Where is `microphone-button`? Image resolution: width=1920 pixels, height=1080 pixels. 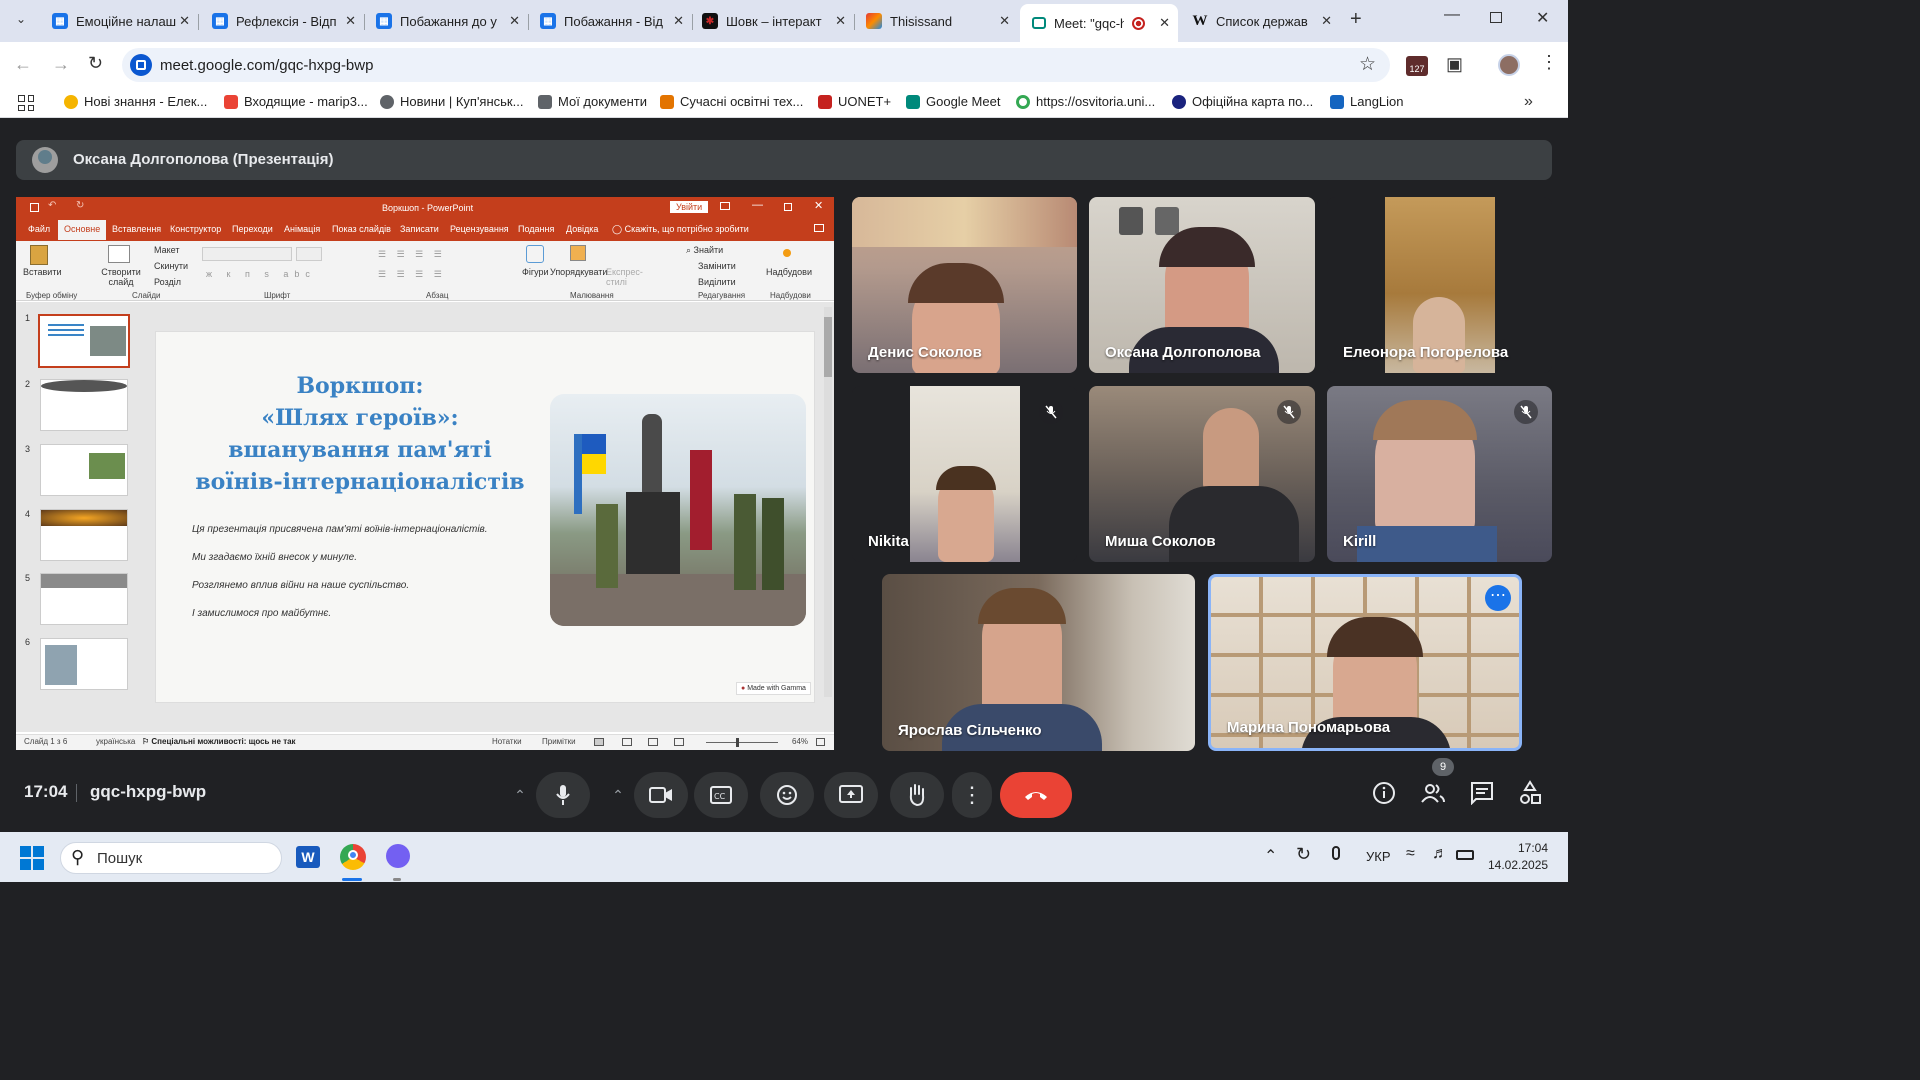 microphone-button is located at coordinates (563, 795).